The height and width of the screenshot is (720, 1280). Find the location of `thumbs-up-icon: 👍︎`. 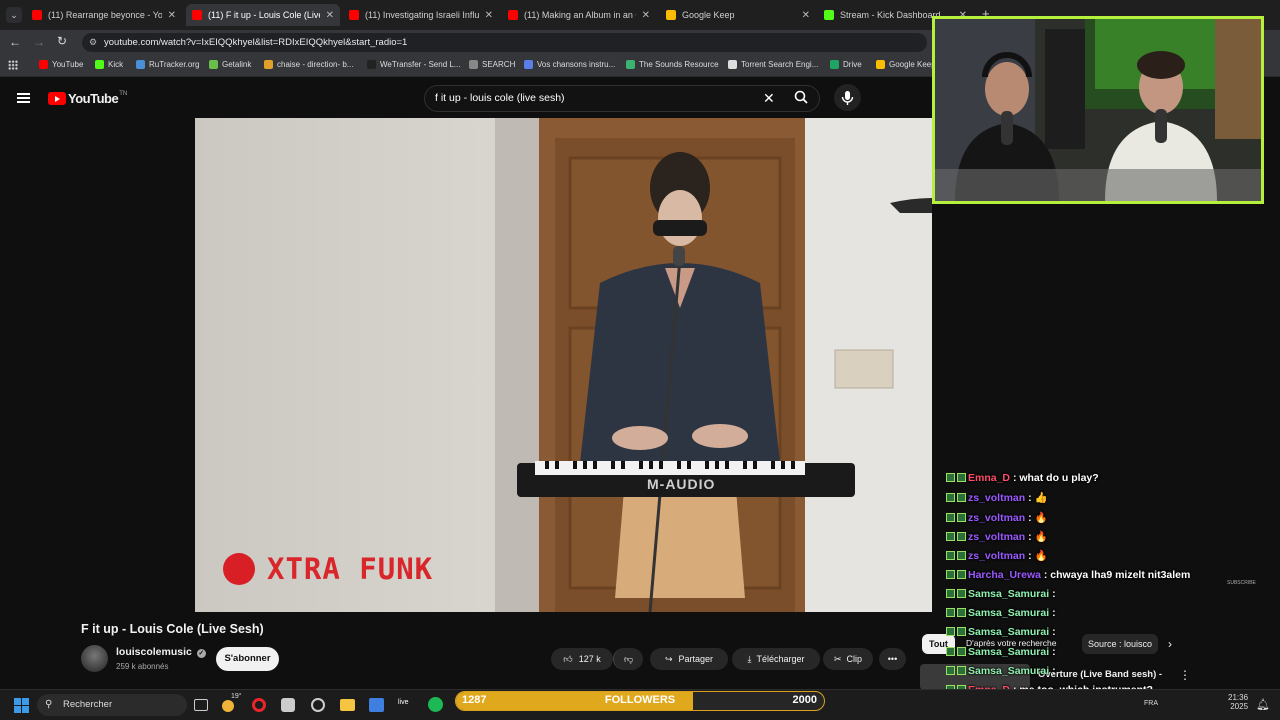

thumbs-up-icon: 👍︎ is located at coordinates (568, 658).